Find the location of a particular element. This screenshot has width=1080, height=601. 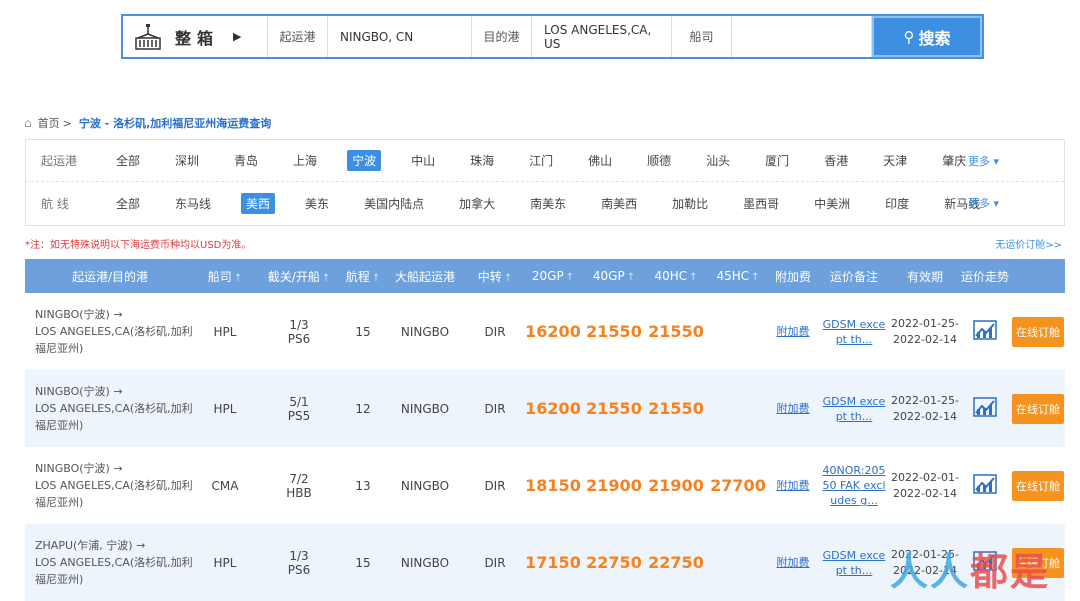

search-icon: ⚲ is located at coordinates (908, 37).